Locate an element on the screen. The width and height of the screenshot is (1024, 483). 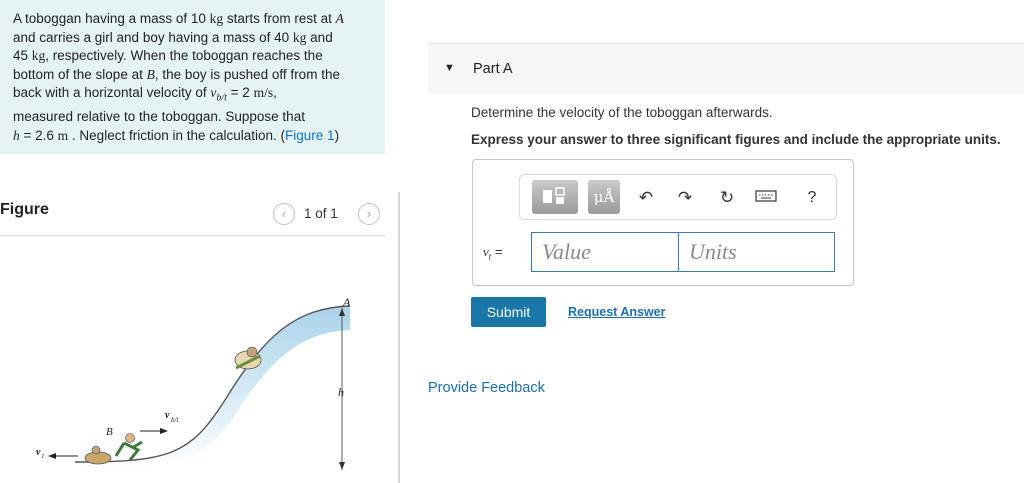
height-arrow-bottom is located at coordinates (342, 466).